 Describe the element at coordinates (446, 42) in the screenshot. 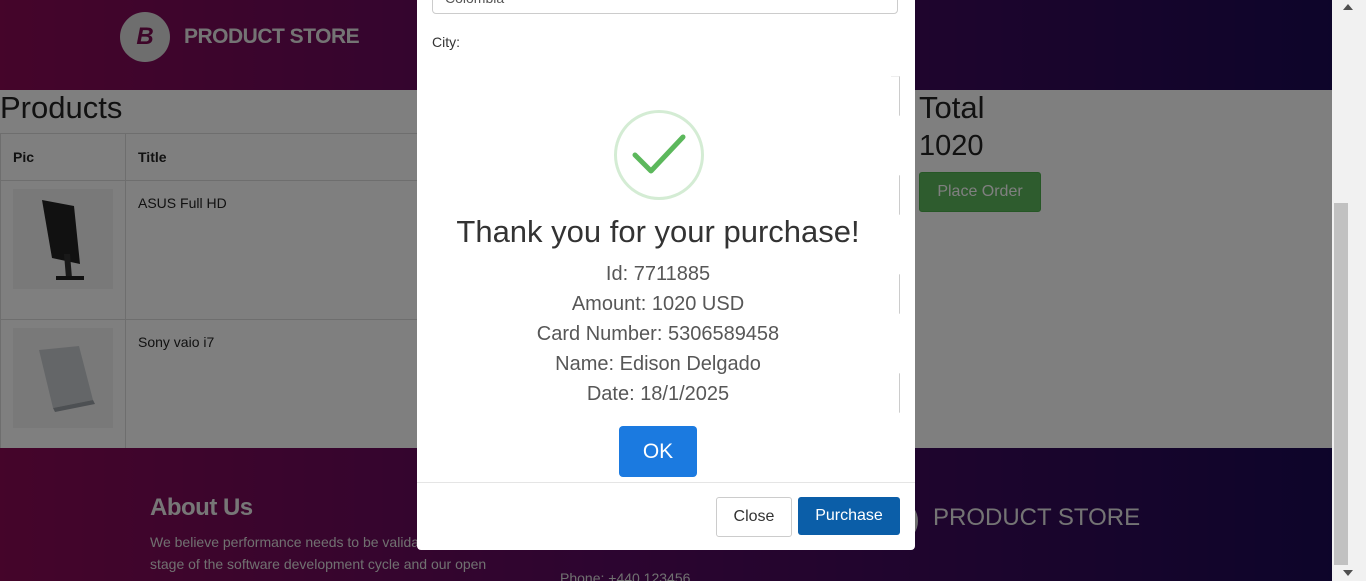

I see `city-label: City:` at that location.